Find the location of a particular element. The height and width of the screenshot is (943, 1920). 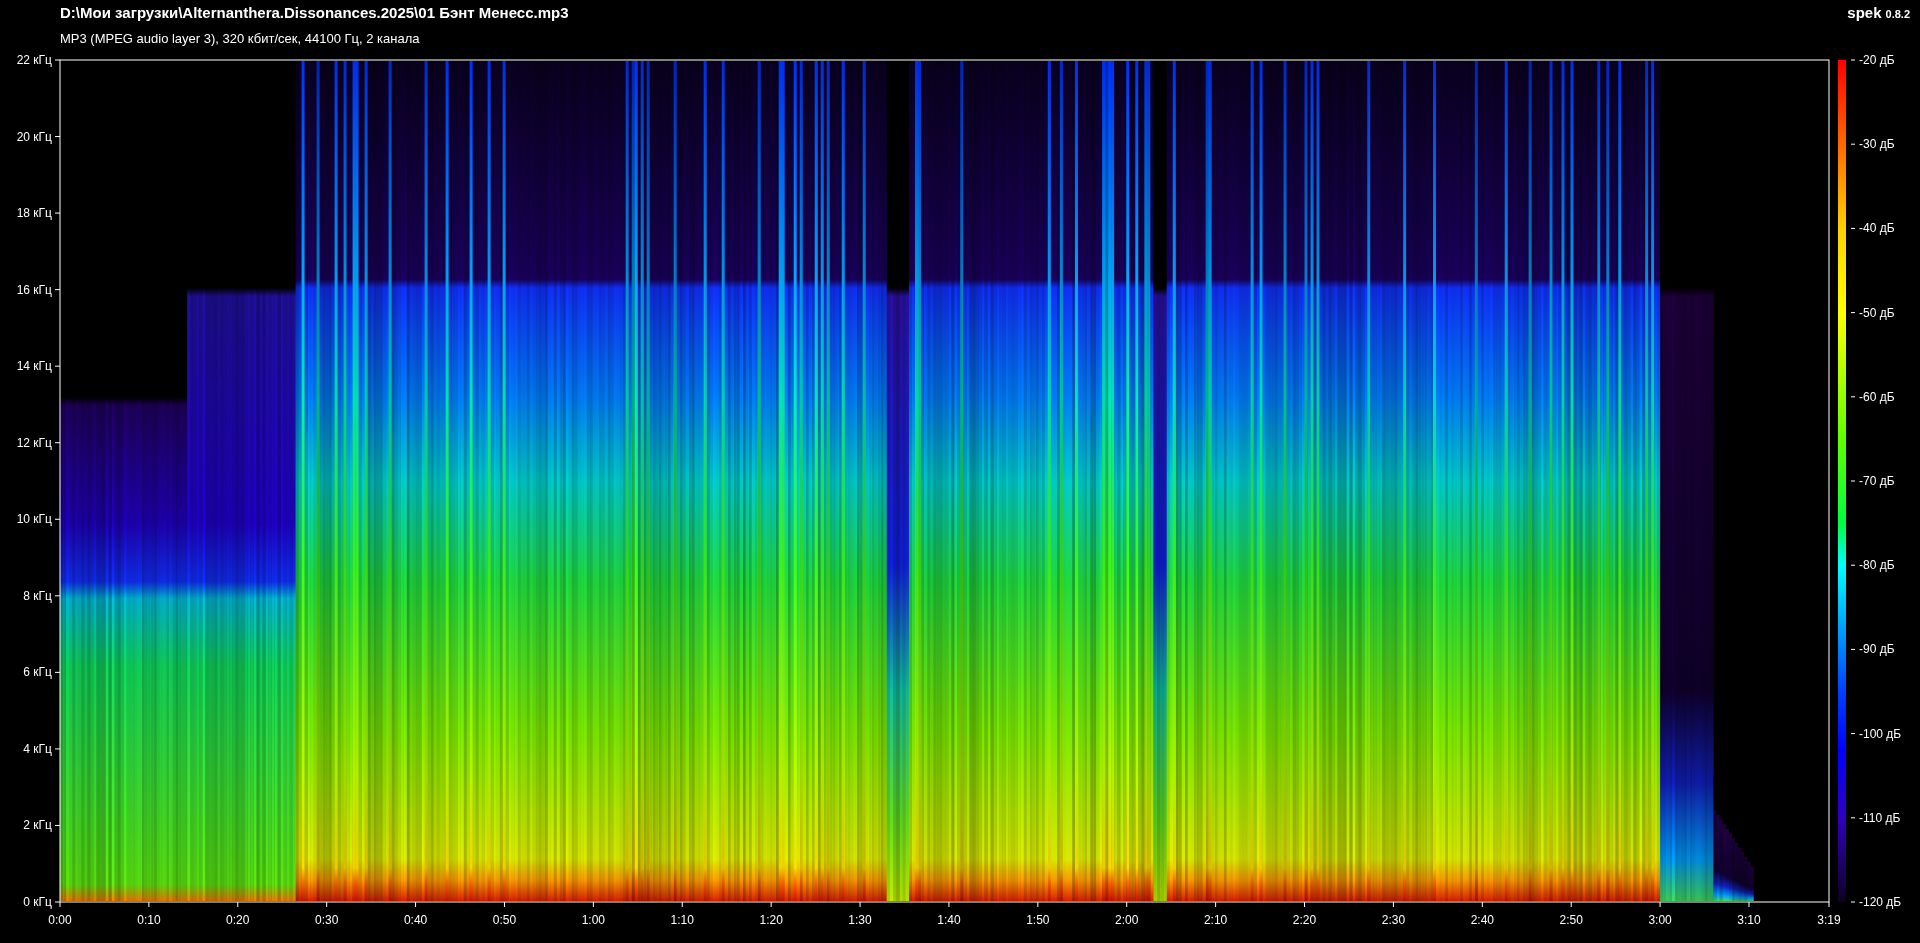

time-label: 0:50 is located at coordinates (504, 920).